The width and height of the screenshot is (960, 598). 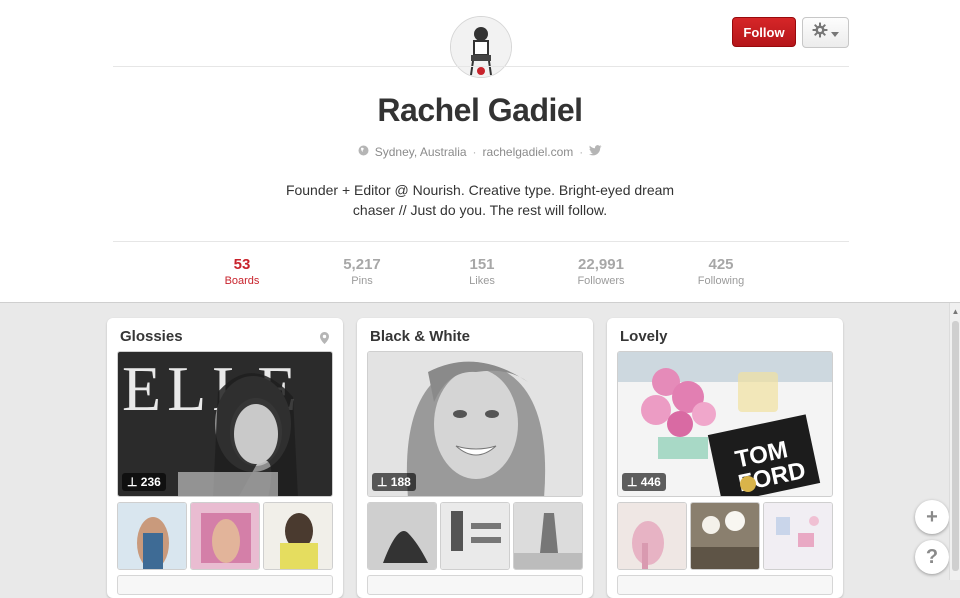 I want to click on board-cover-image: TOM FORD ⊥ 446, so click(x=725, y=424).